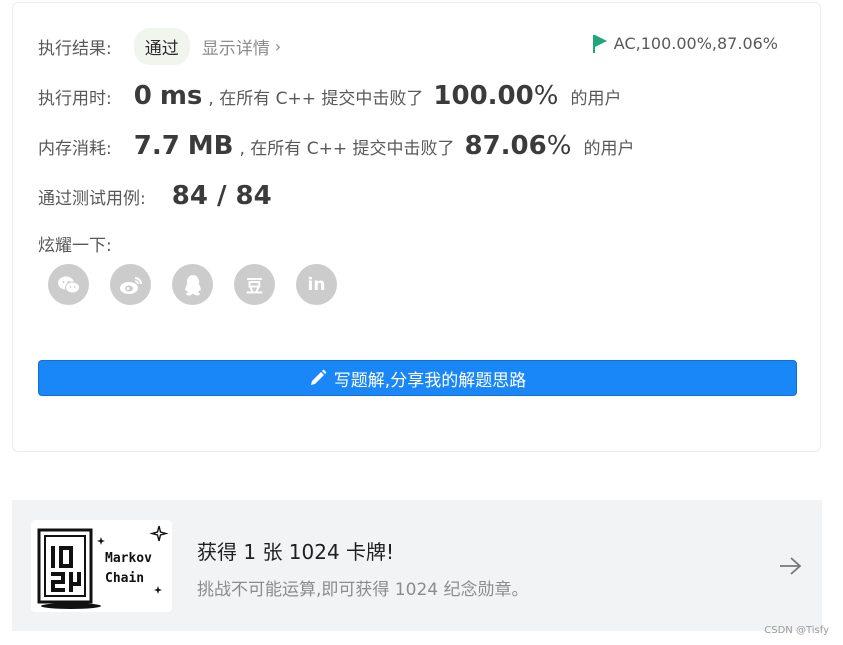 This screenshot has width=843, height=645. I want to click on memory-percent: 87.06, so click(505, 146).